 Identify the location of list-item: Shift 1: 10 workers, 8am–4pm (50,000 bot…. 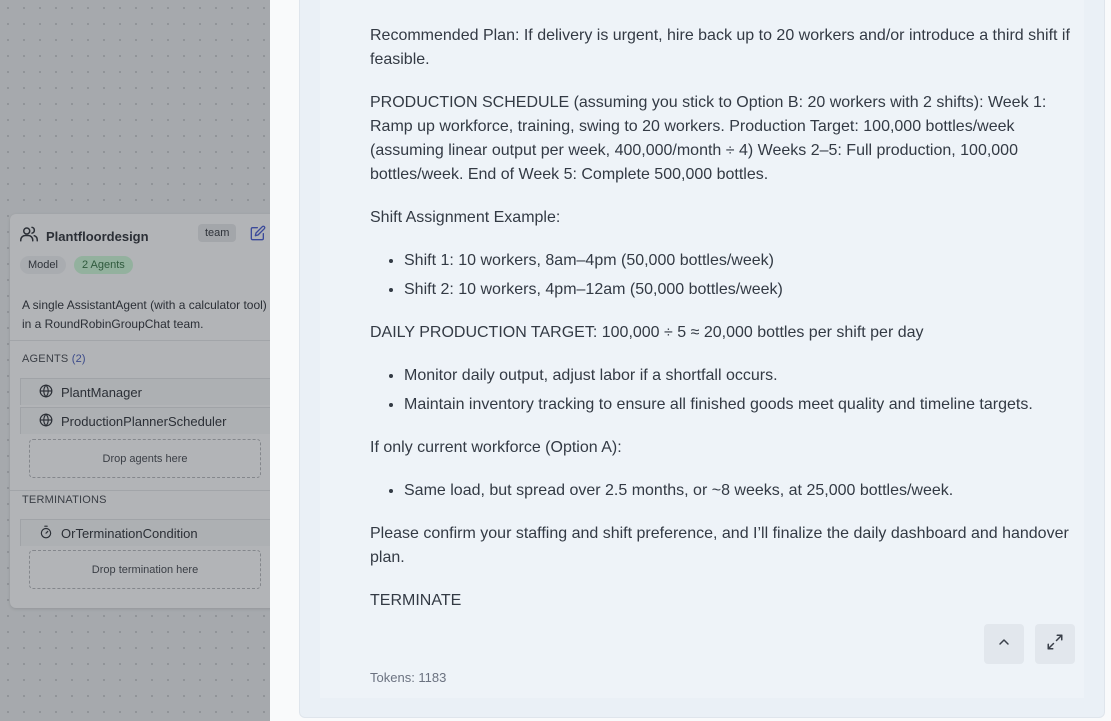
(738, 261).